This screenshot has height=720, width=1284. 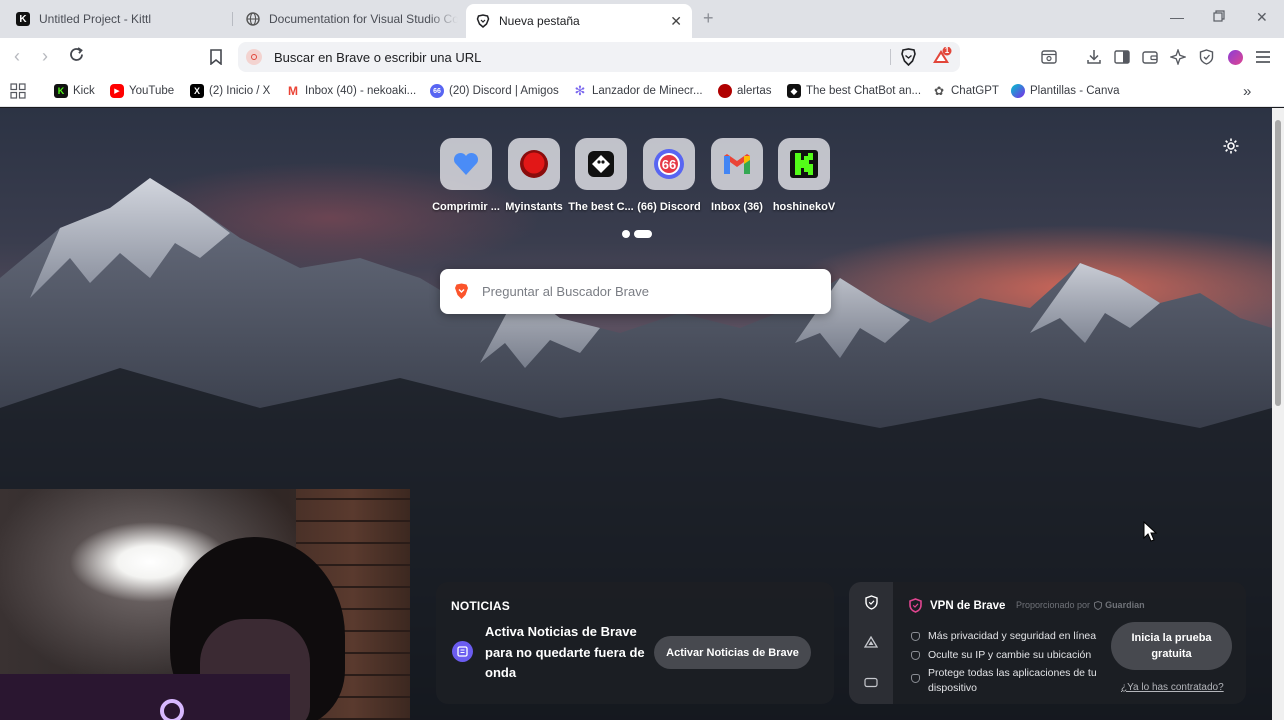 I want to click on profile-avatar-icon, so click(x=1235, y=57).